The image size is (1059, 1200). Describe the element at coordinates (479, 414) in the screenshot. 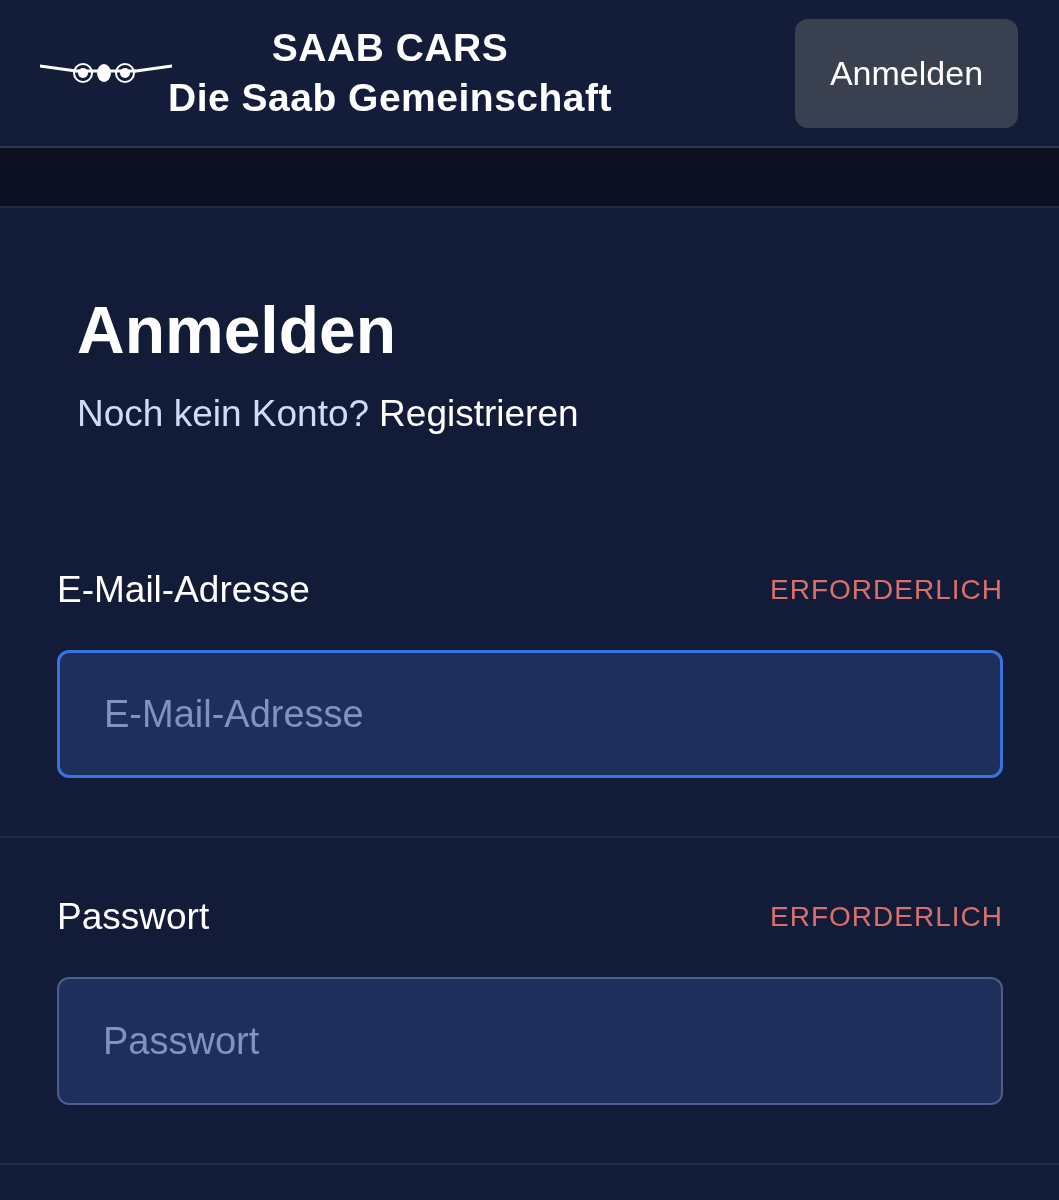

I see `register-link: Registrieren` at that location.